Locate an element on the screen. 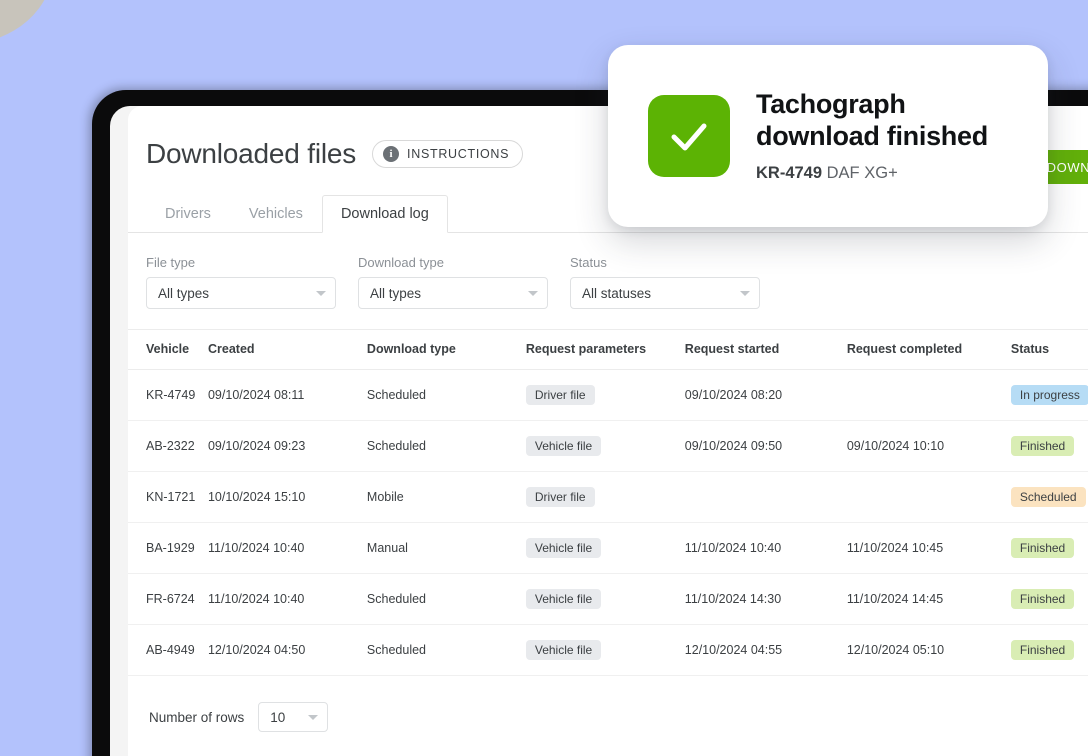  instructions-button: i INSTRUCTIONS is located at coordinates (448, 154).